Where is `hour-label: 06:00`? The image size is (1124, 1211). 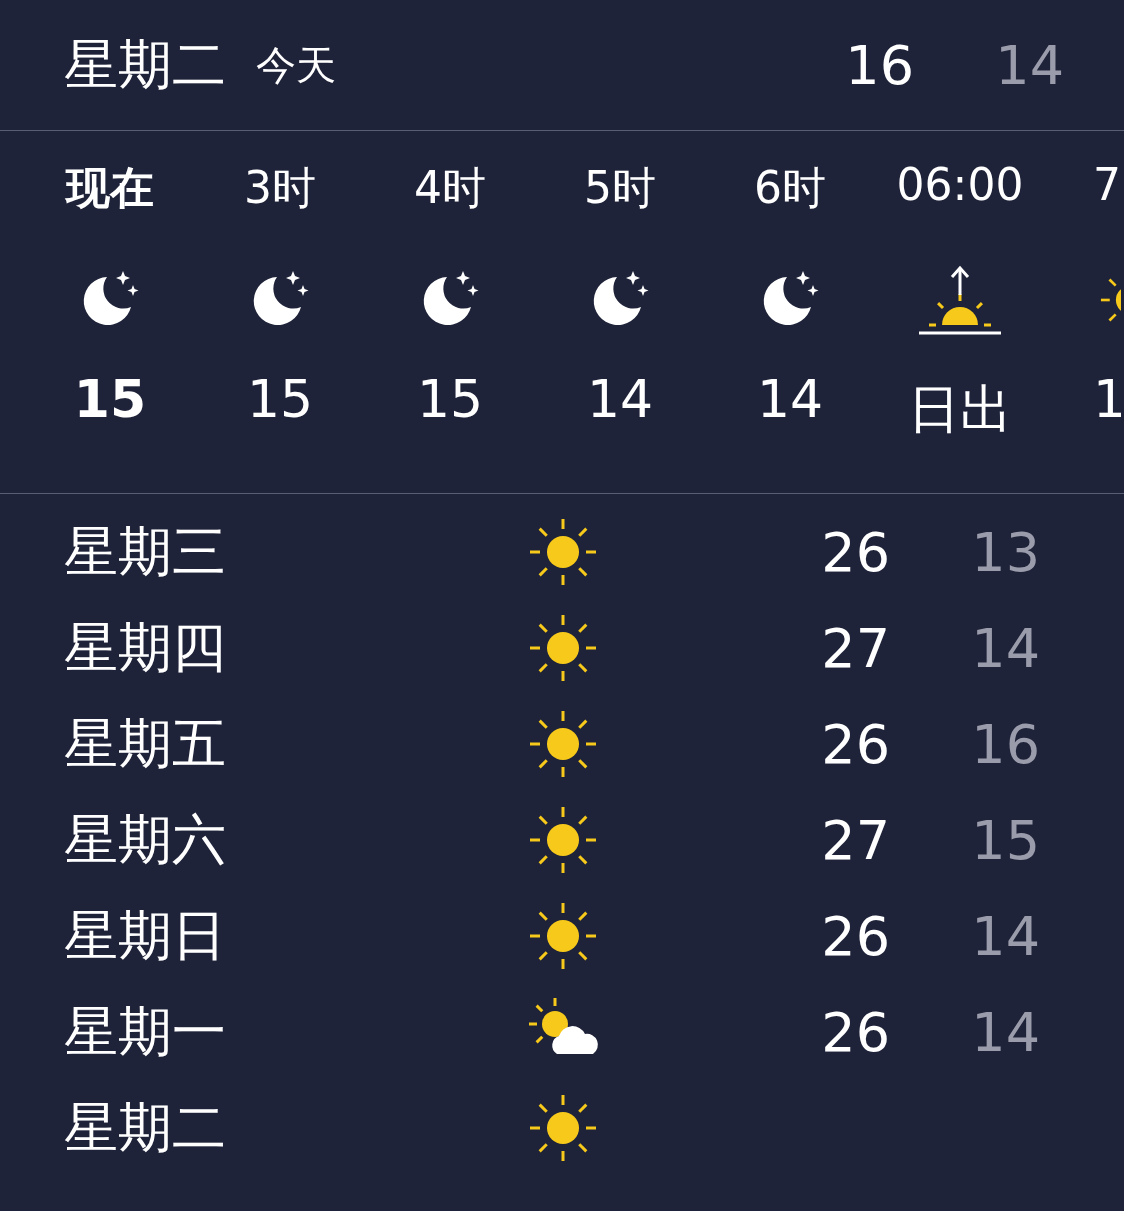 hour-label: 06:00 is located at coordinates (960, 185).